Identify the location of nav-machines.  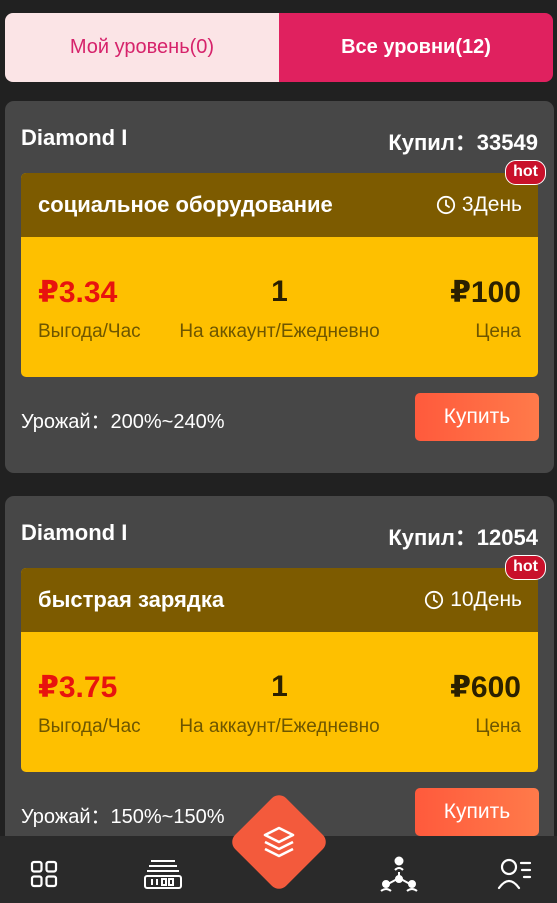
(163, 874).